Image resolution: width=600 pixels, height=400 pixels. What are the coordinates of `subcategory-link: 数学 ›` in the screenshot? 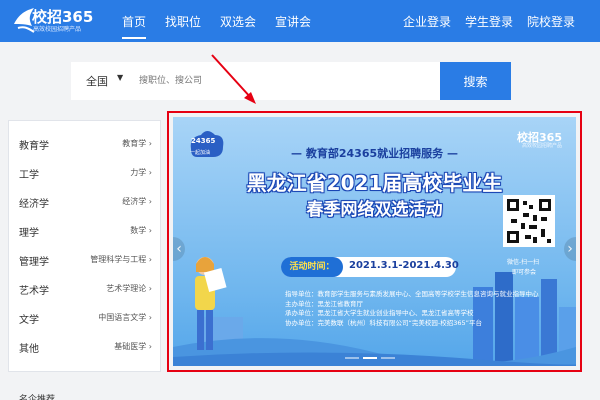 It's located at (141, 230).